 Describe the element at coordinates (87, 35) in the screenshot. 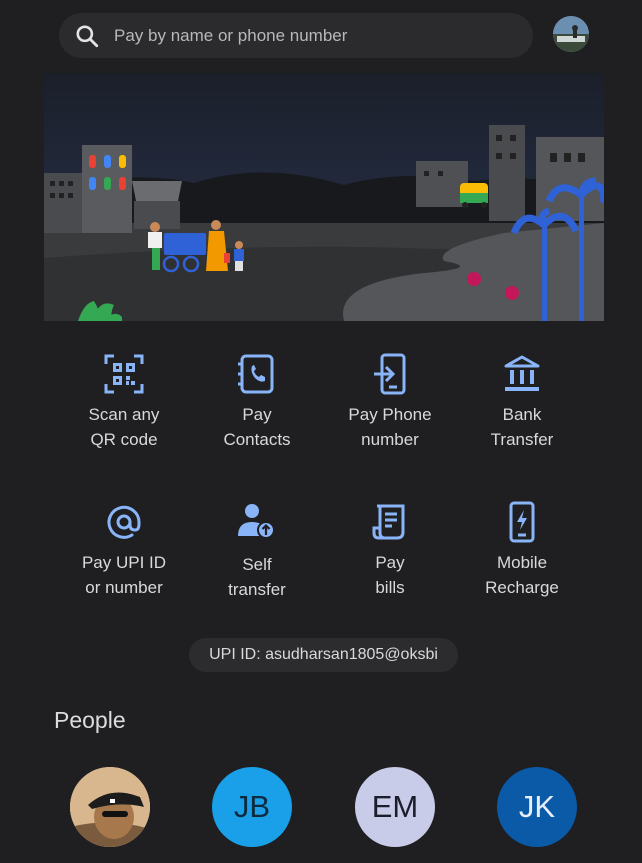

I see `search-icon` at that location.